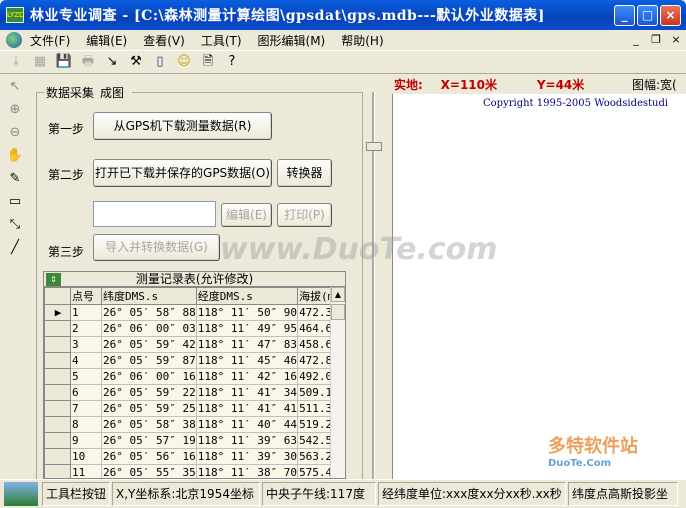 This screenshot has height=508, width=686. I want to click on filename-field, so click(154, 214).